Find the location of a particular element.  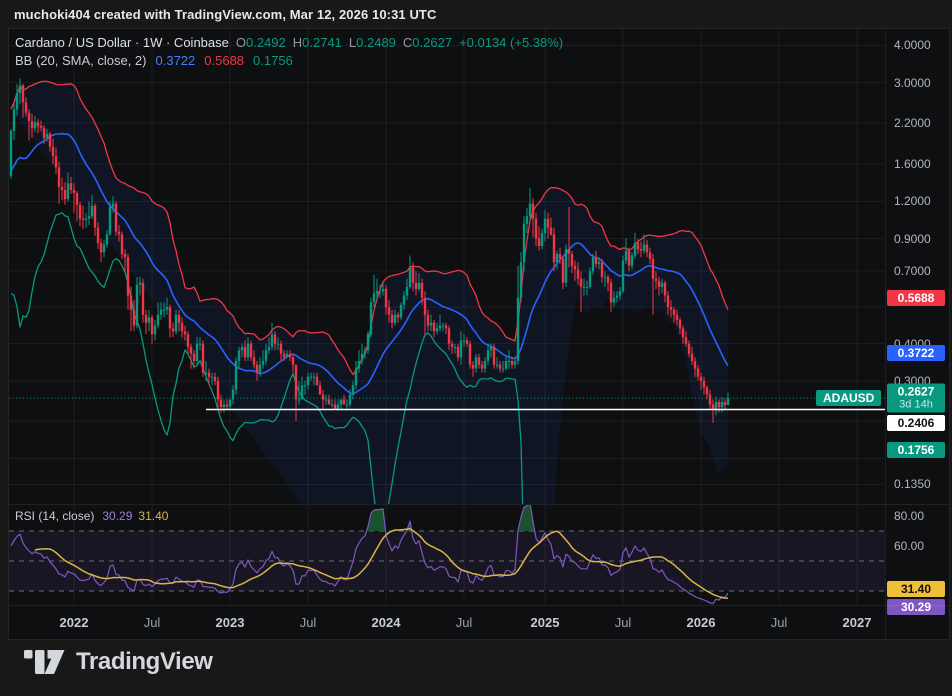

price-axis-badge: 0.3722 is located at coordinates (916, 352).